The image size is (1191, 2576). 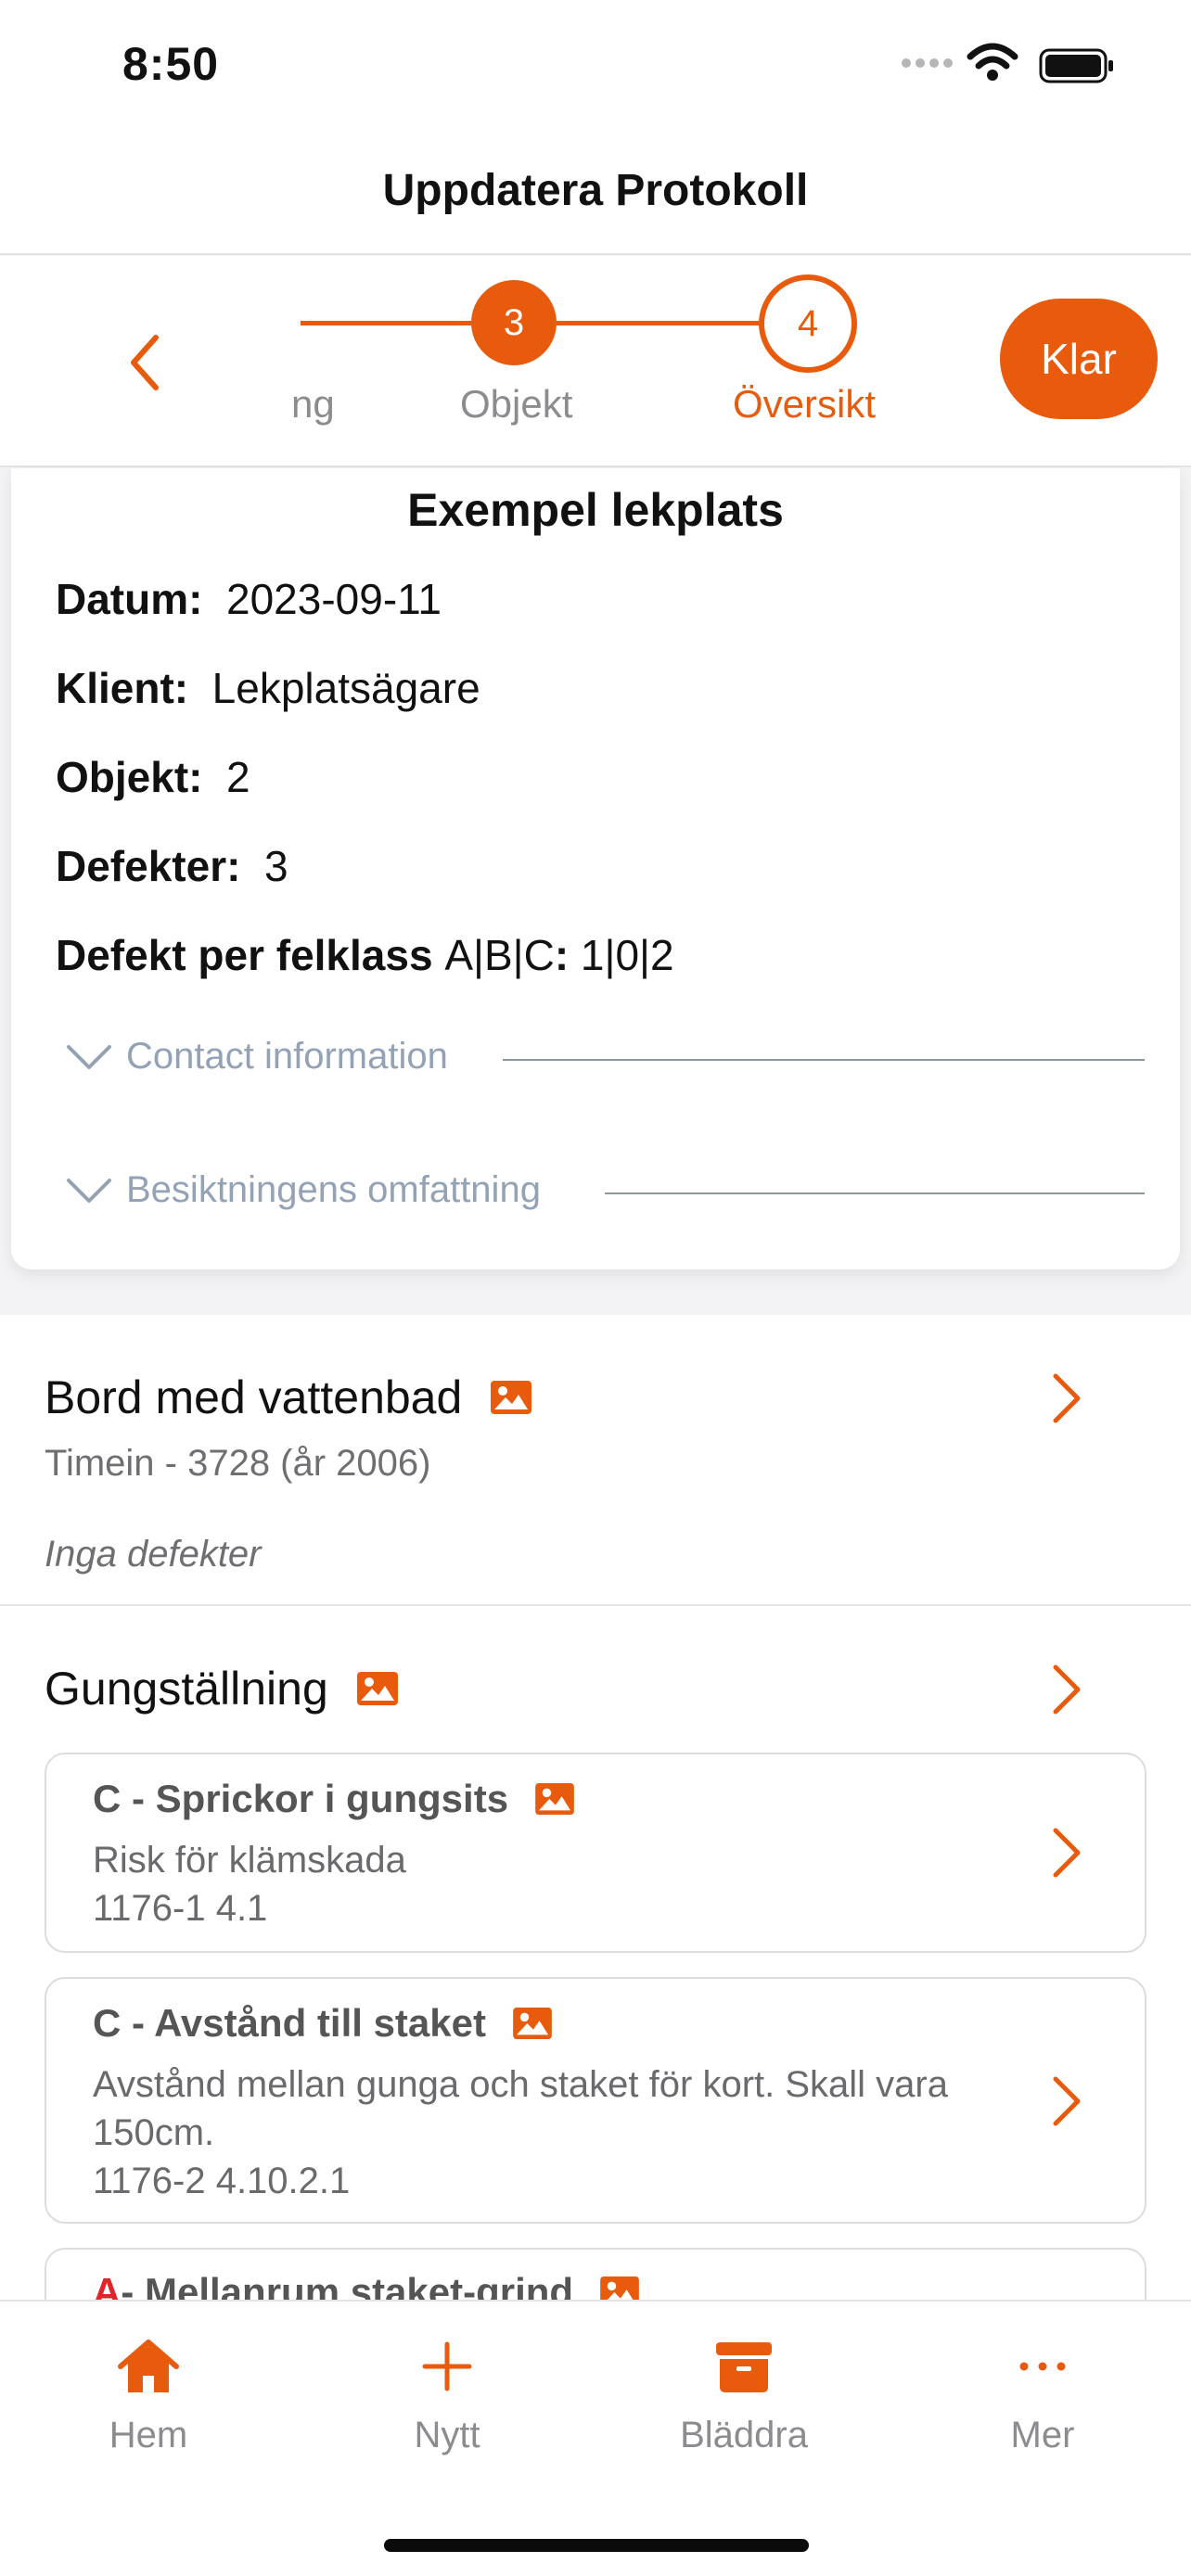 What do you see at coordinates (122, 688) in the screenshot?
I see `summary-label: Klient:` at bounding box center [122, 688].